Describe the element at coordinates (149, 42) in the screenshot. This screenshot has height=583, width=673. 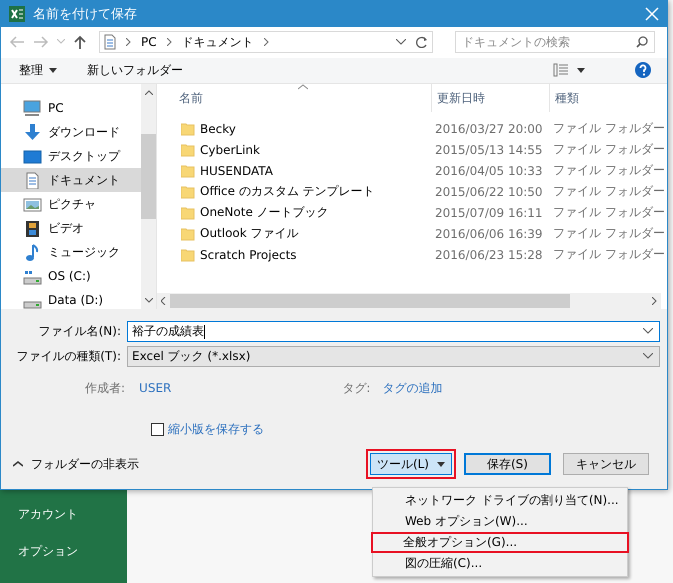
I see `breadcrumb-item: PC` at that location.